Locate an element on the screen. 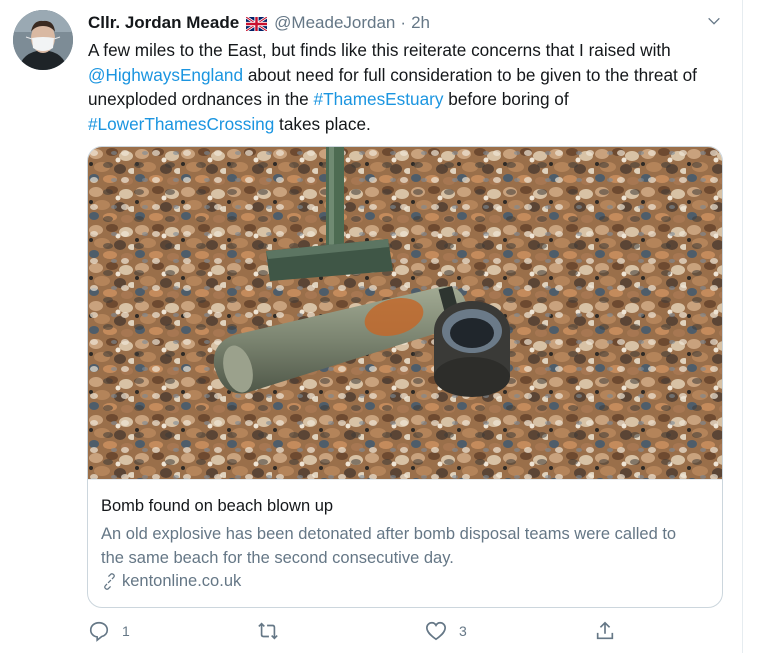 Image resolution: width=759 pixels, height=653 pixels. uk-flag-icon is located at coordinates (256, 24).